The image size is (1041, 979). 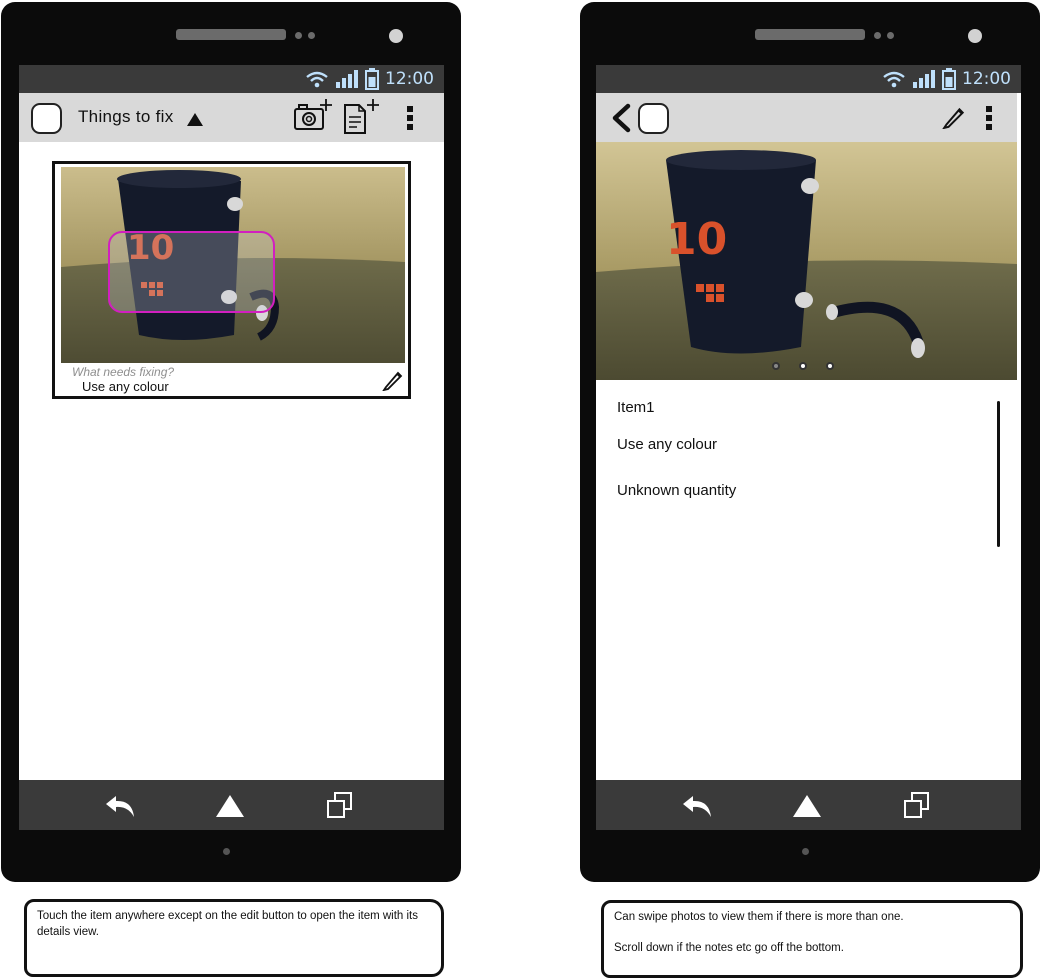 What do you see at coordinates (998, 474) in the screenshot?
I see `scrollbar` at bounding box center [998, 474].